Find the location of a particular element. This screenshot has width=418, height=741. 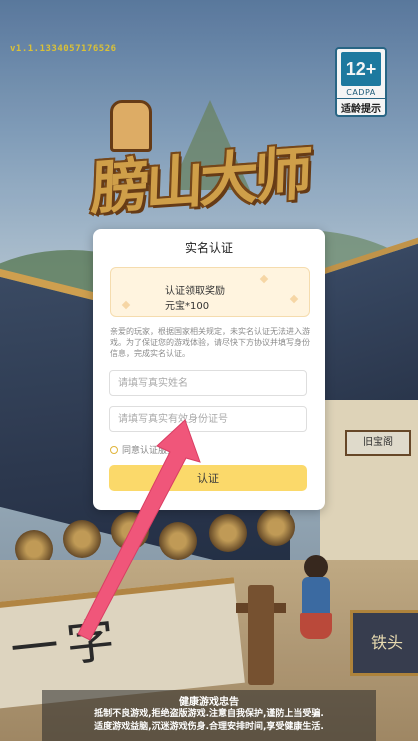

agreement-text: 同意认证服务协议 is located at coordinates (158, 449).